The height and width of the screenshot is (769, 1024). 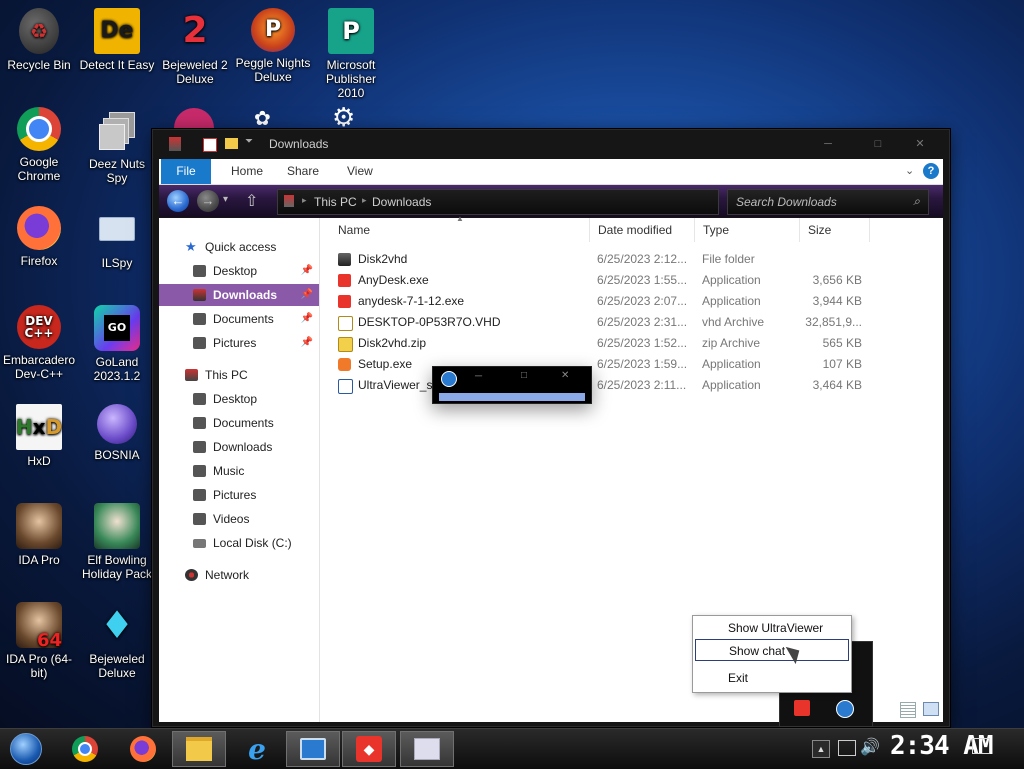 I want to click on setup-icon, so click(x=344, y=364).